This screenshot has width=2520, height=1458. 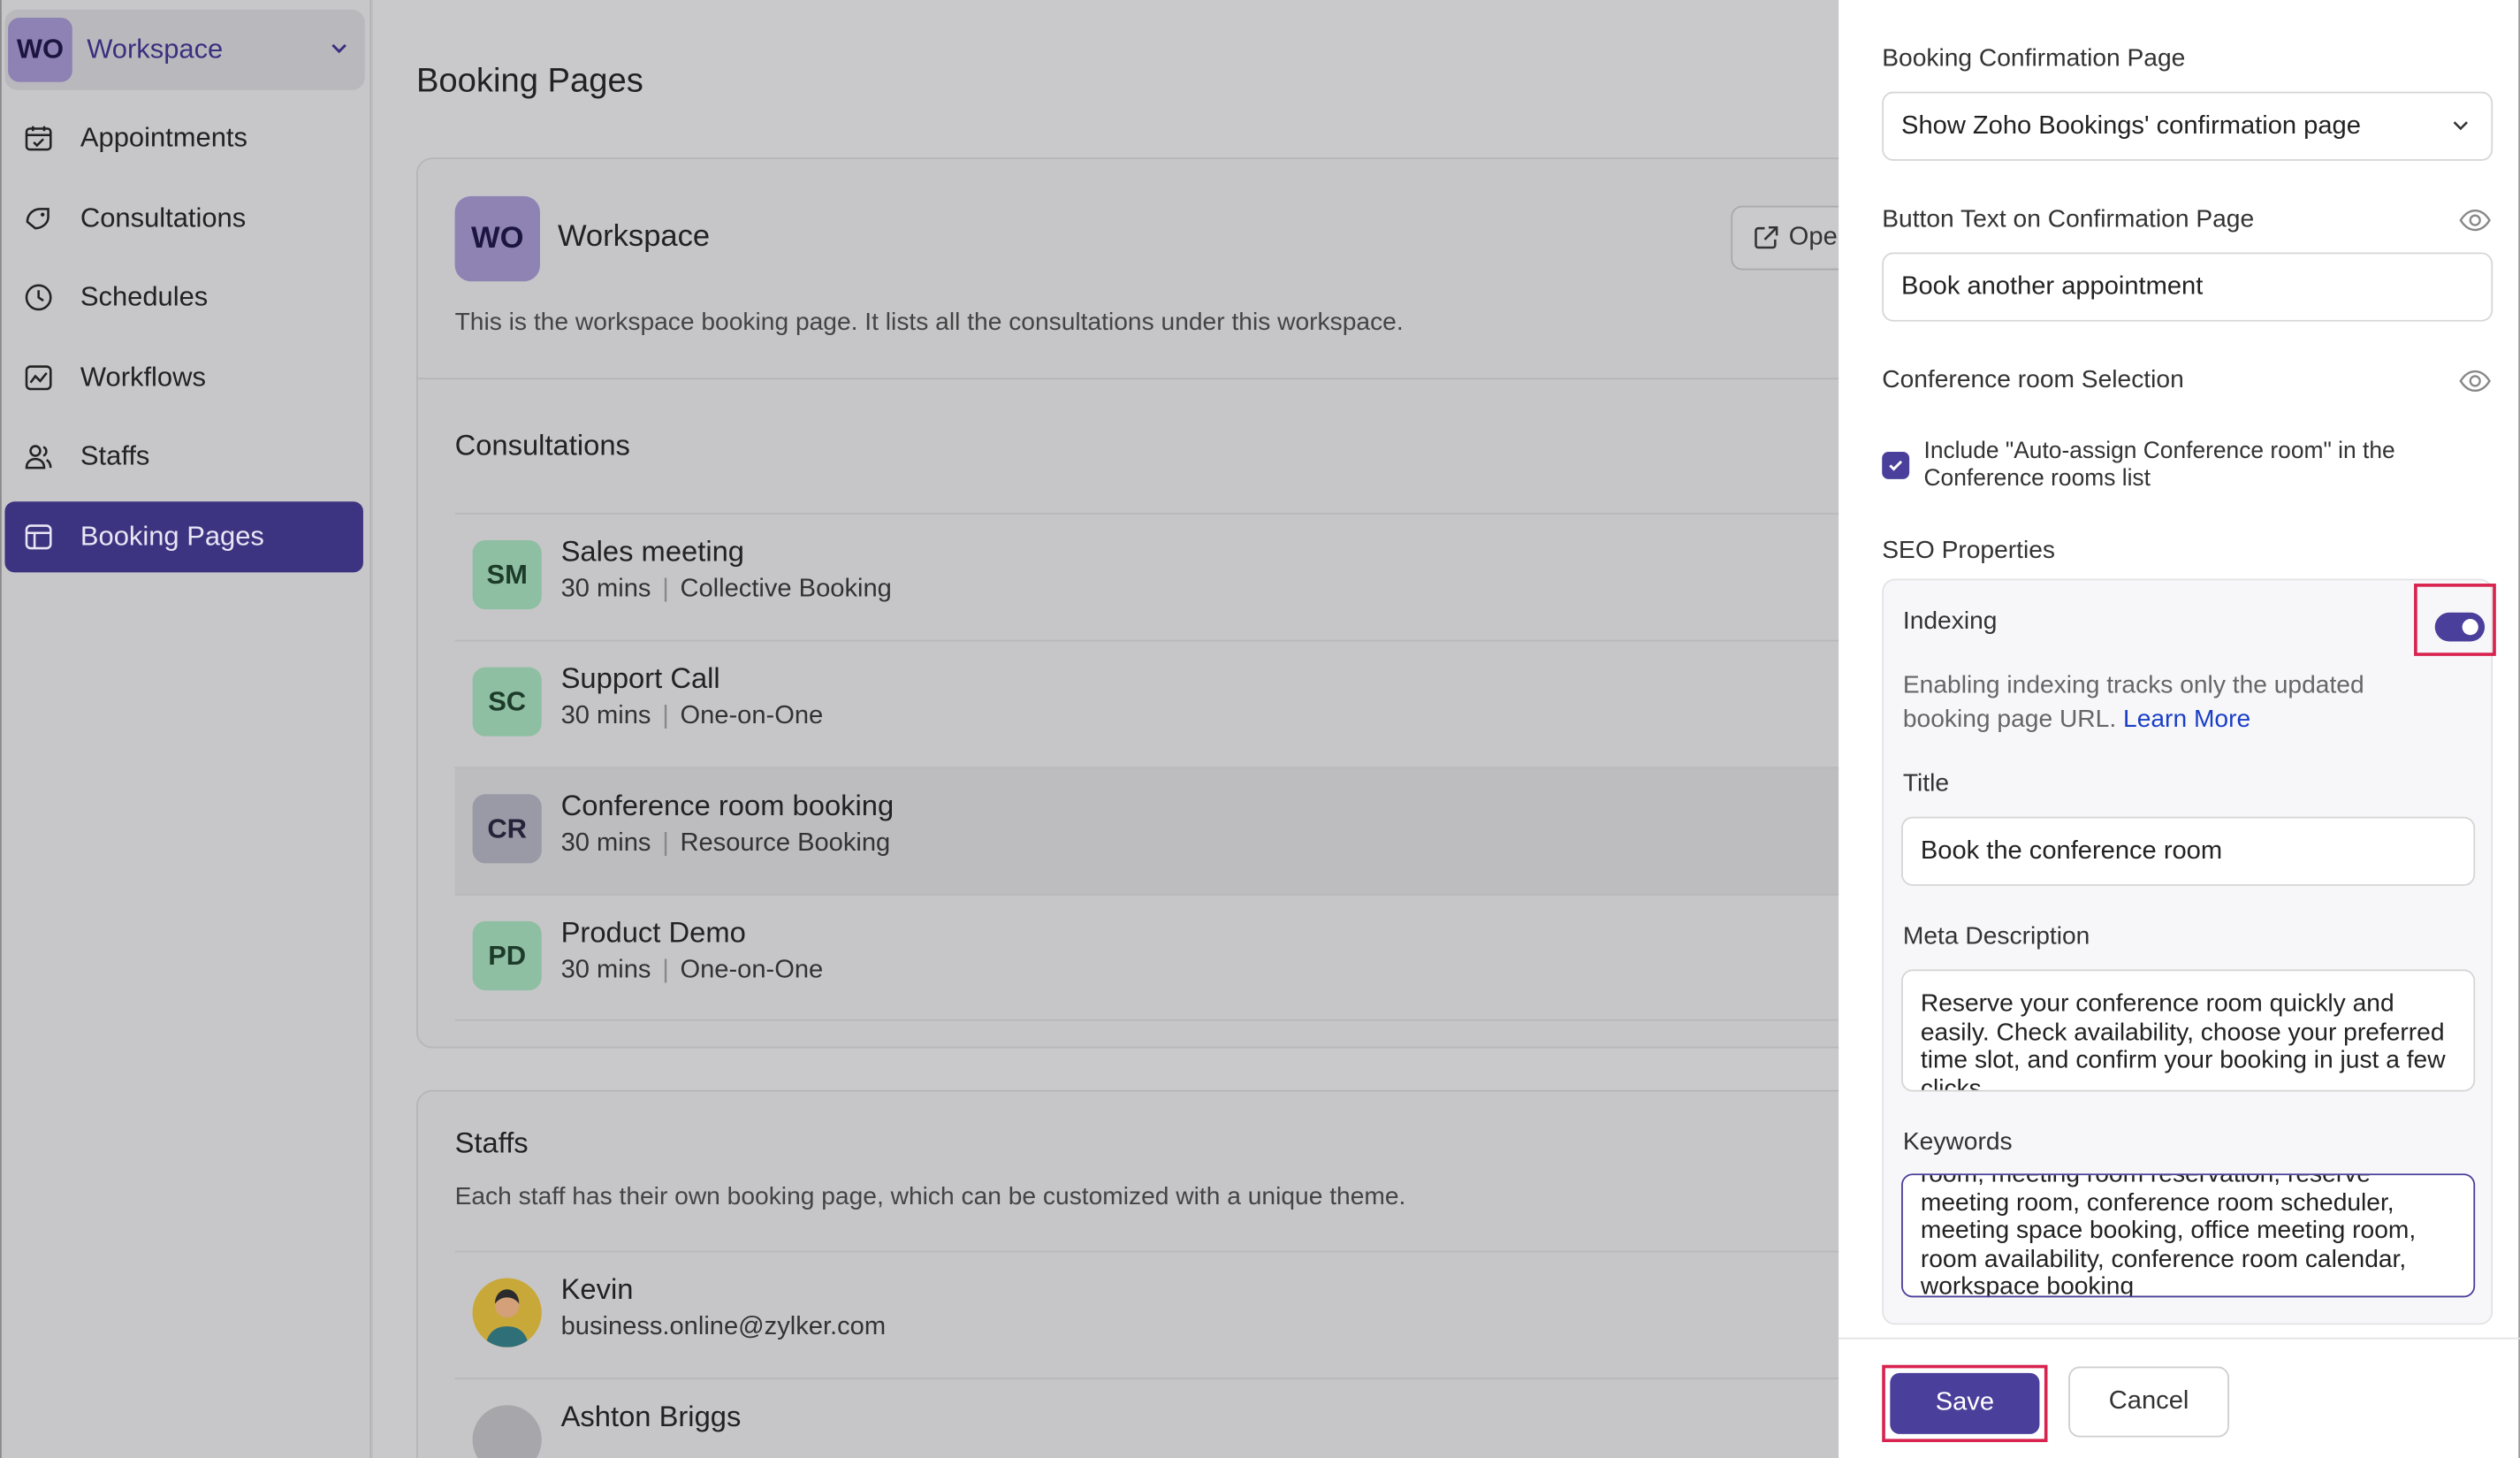 I want to click on page-title: Booking Pages, so click(x=529, y=81).